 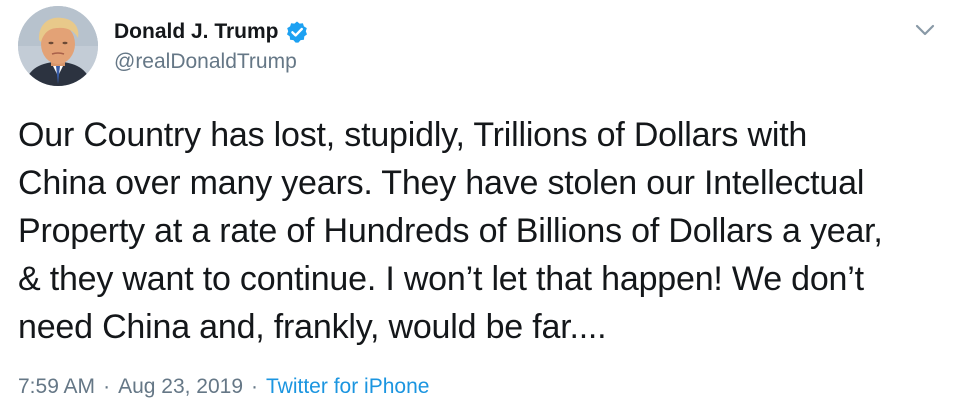 What do you see at coordinates (196, 32) in the screenshot?
I see `author-display-name: Donald J. Trump` at bounding box center [196, 32].